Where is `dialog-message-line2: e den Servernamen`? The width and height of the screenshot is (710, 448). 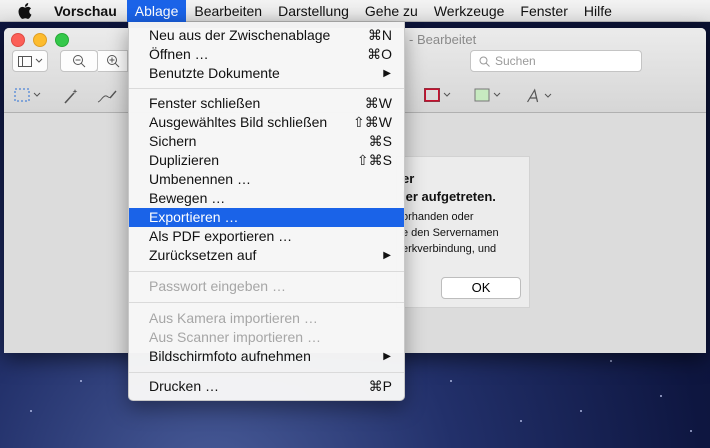
dialog-message-line2: e den Servernamen is located at coordinates (450, 233).